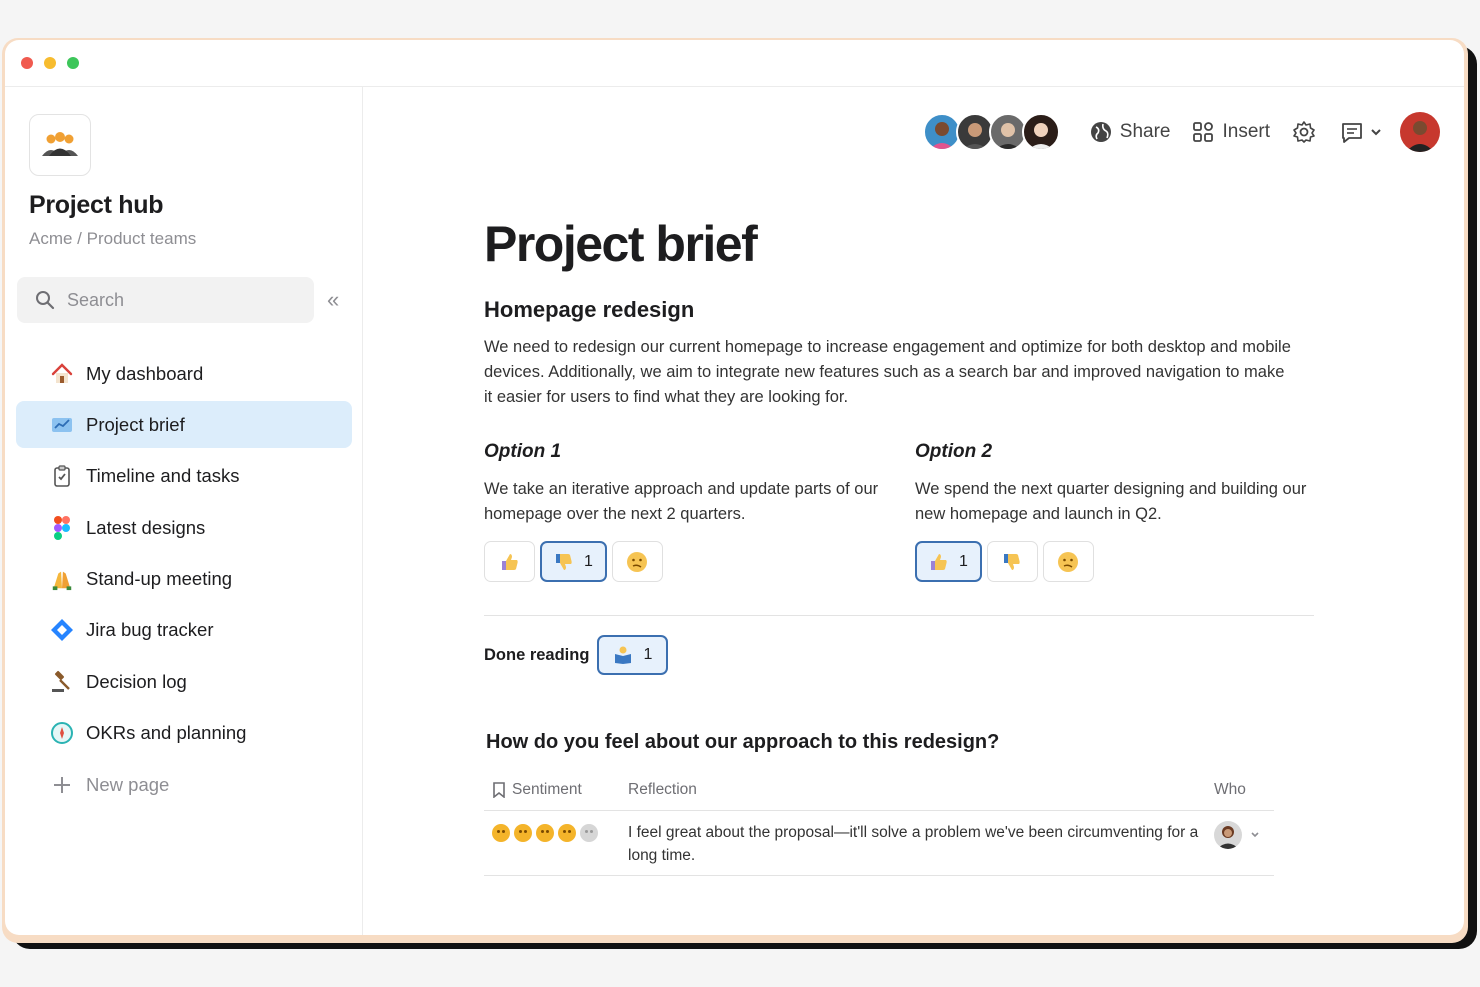 The height and width of the screenshot is (987, 1480). Describe the element at coordinates (556, 831) in the screenshot. I see `sentiment-rating` at that location.